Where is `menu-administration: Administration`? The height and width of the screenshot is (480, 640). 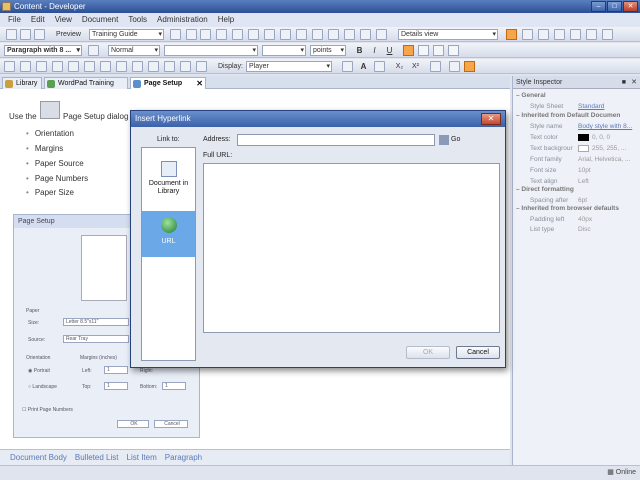 menu-administration: Administration is located at coordinates (182, 20).